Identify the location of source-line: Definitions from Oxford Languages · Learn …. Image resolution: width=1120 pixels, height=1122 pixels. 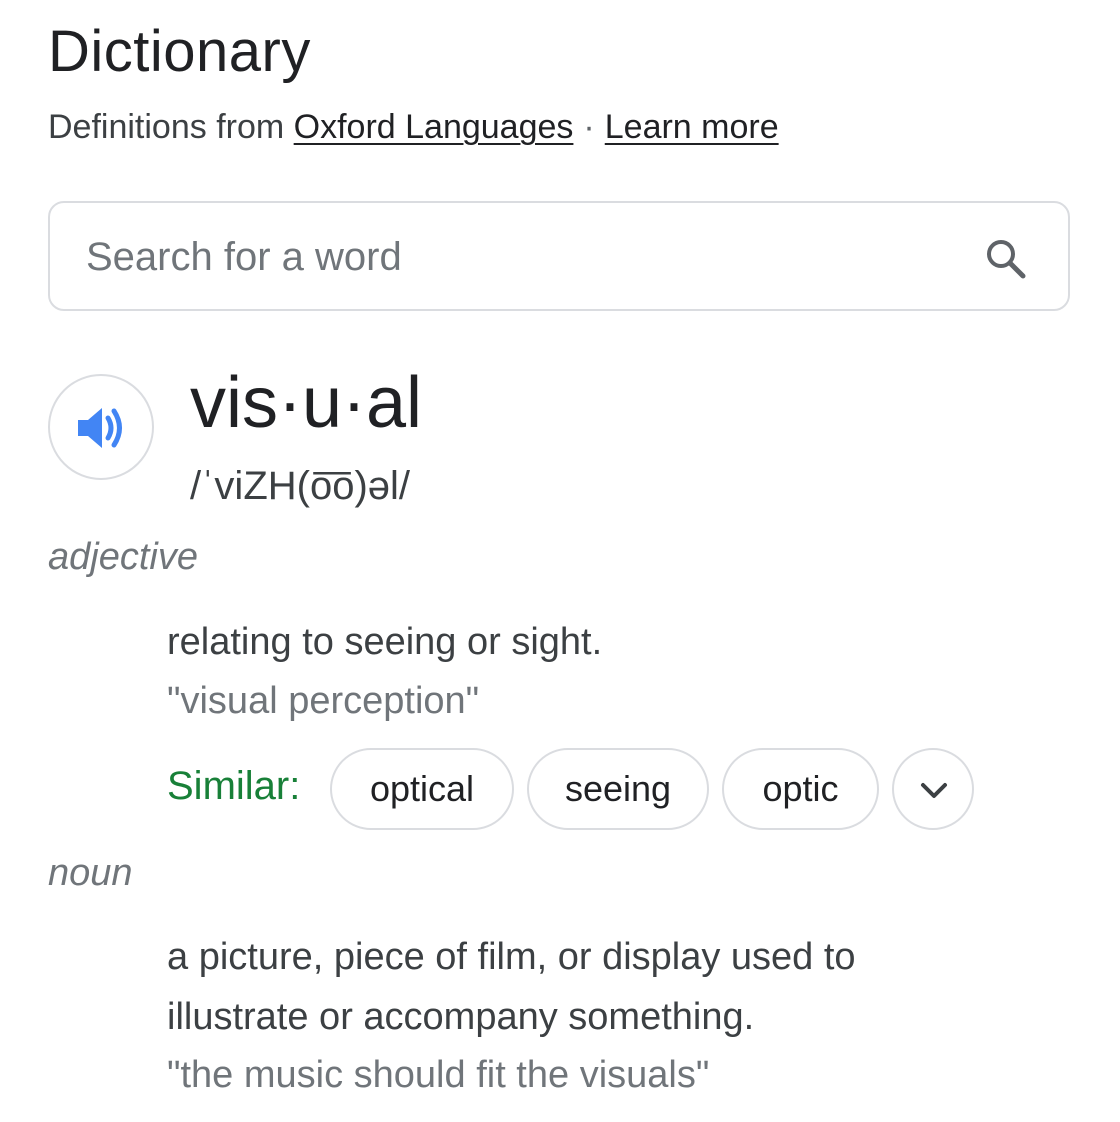
(413, 127).